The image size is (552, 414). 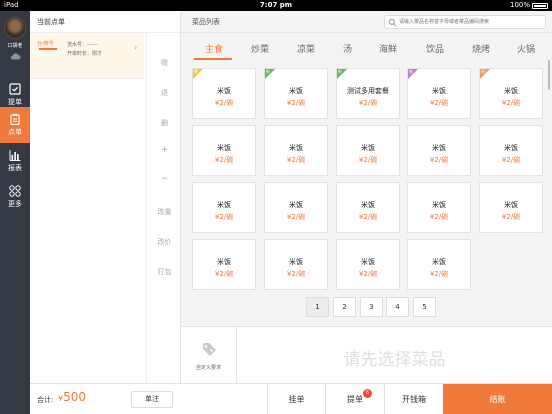 What do you see at coordinates (366, 22) in the screenshot?
I see `menu-header: 菜品列表` at bounding box center [366, 22].